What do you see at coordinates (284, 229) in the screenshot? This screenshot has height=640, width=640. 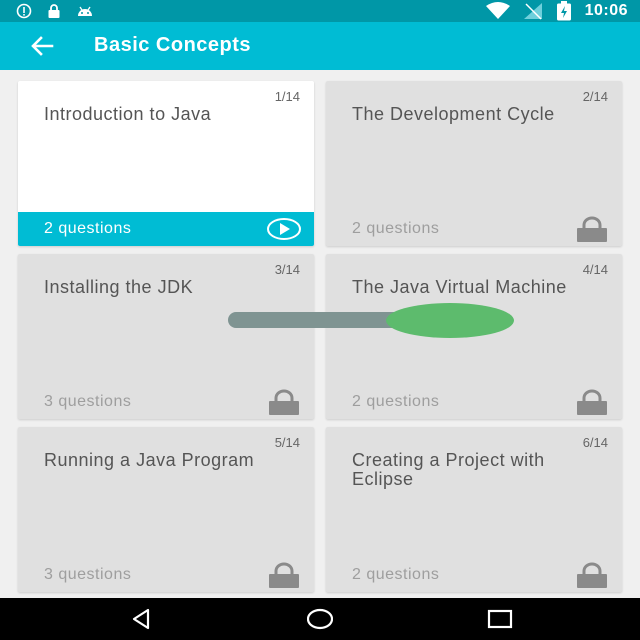 I see `play-icon` at bounding box center [284, 229].